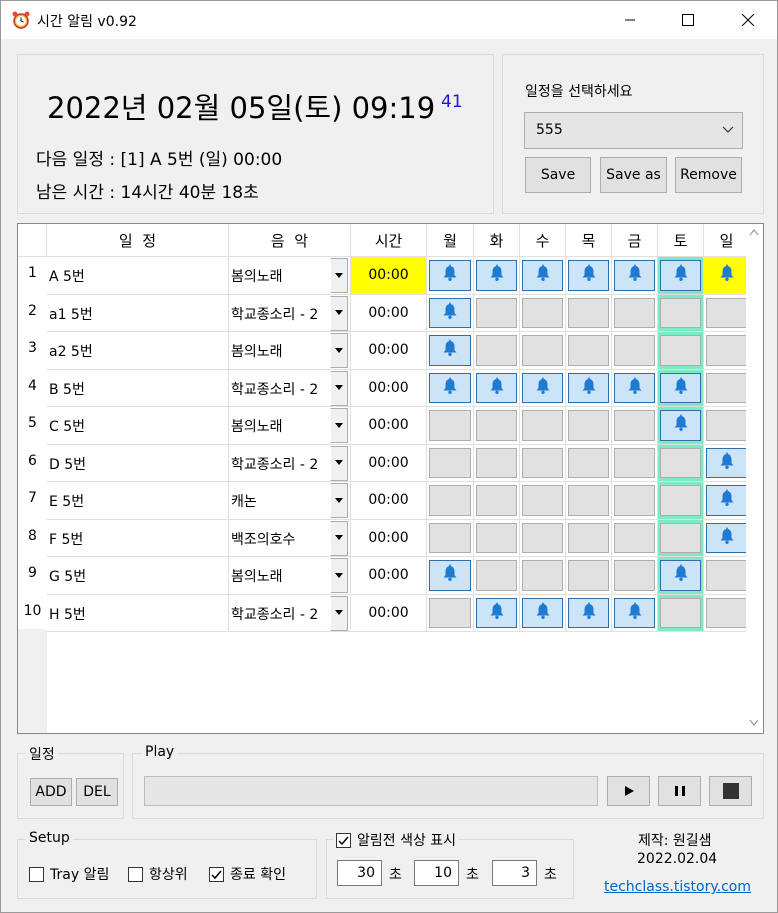 The image size is (778, 913). What do you see at coordinates (36, 874) in the screenshot?
I see `tray-checkbox-box` at bounding box center [36, 874].